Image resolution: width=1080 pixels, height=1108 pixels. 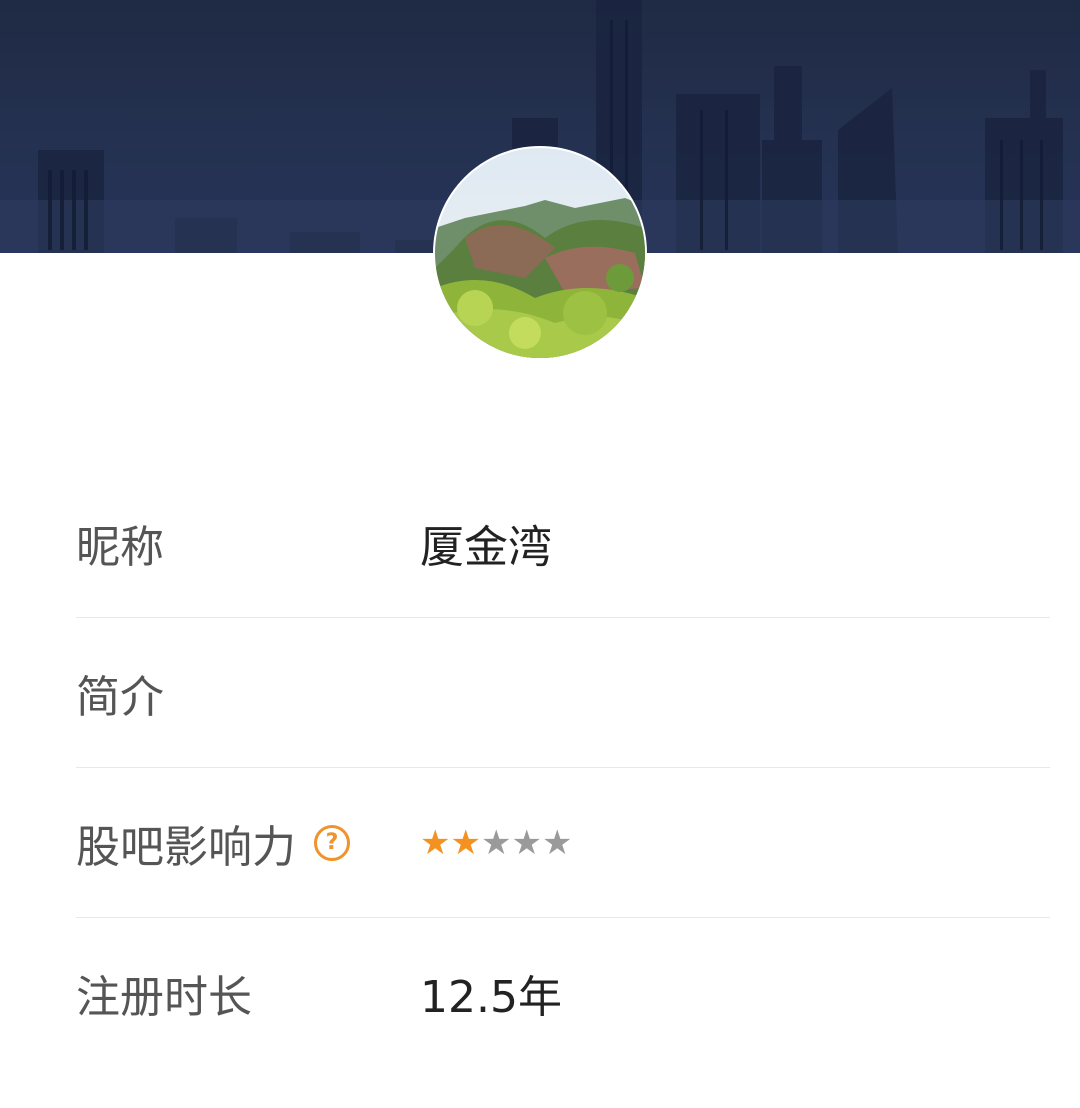 What do you see at coordinates (120, 697) in the screenshot?
I see `bio-label: 简介` at bounding box center [120, 697].